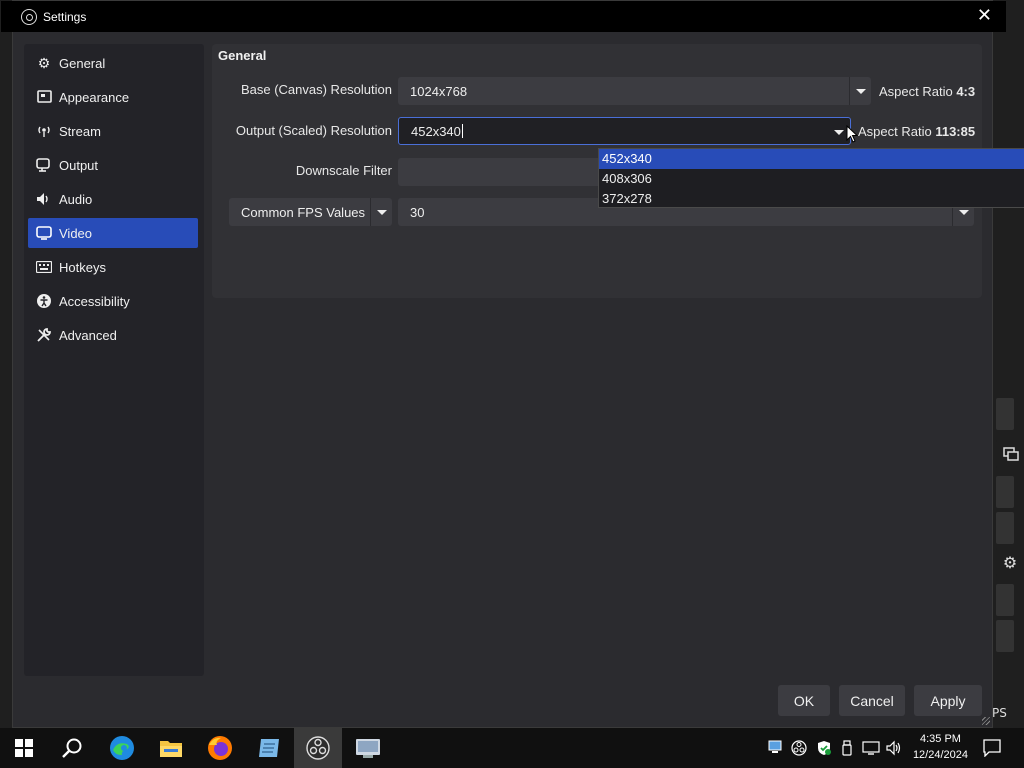 This screenshot has height=768, width=1024. I want to click on start-icon, so click(24, 748).